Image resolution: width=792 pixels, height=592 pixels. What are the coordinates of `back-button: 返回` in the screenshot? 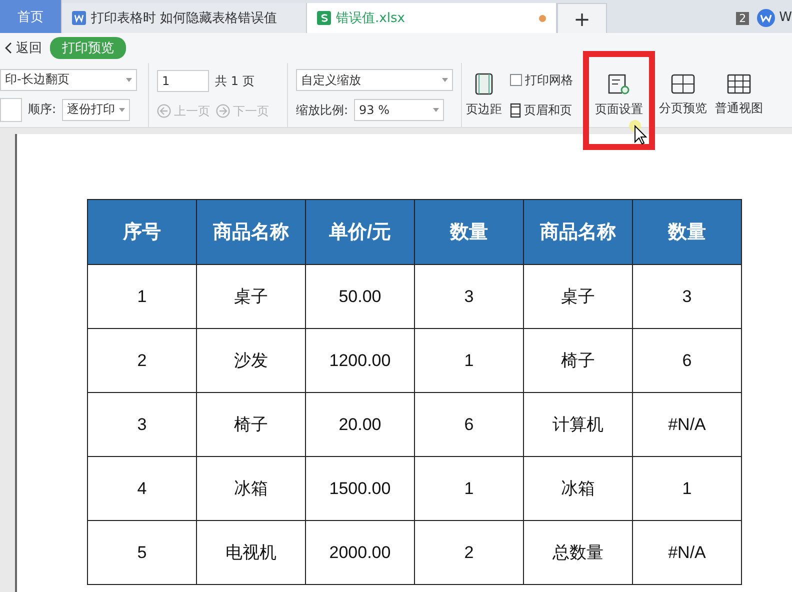 It's located at (23, 48).